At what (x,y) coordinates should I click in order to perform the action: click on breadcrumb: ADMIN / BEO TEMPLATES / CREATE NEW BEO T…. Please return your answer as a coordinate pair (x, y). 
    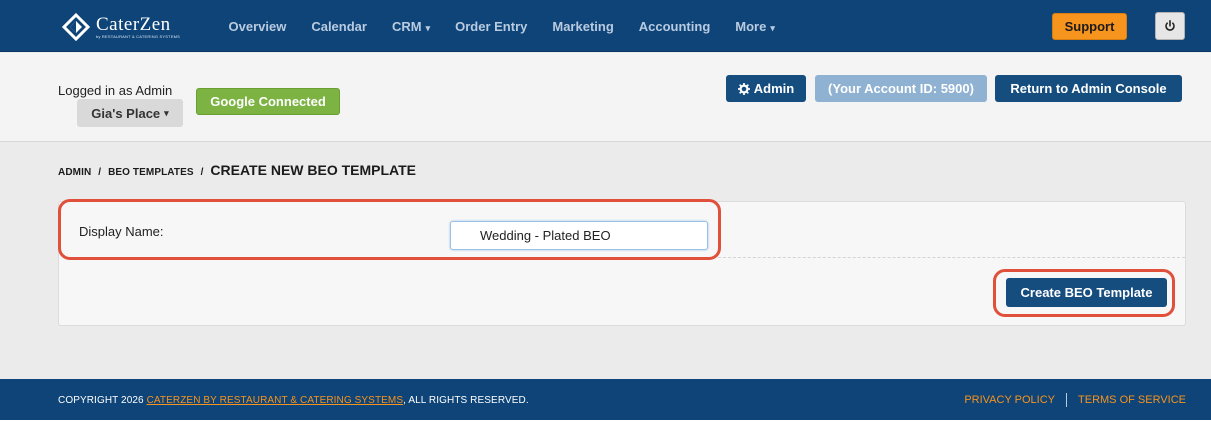
    Looking at the image, I should click on (237, 170).